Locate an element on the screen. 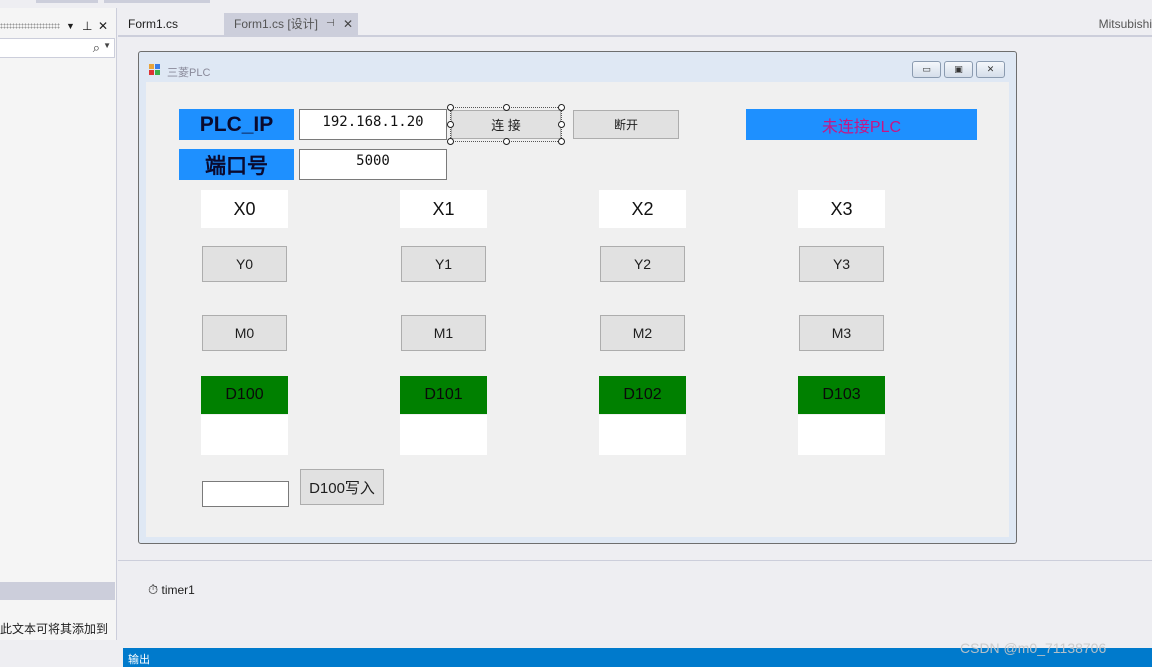 The image size is (1152, 667). document-tabs: Form1.cs Form1.cs [设计] ⊣ ✕ Mitsubishi is located at coordinates (635, 24).